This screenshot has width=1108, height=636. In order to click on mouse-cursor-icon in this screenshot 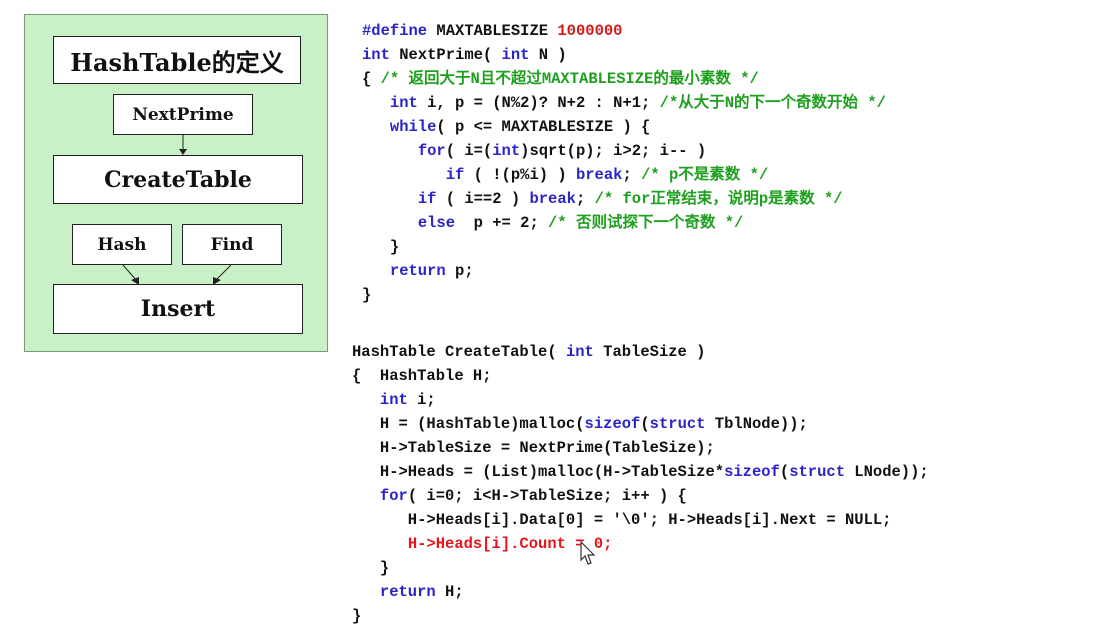, I will do `click(588, 553)`.